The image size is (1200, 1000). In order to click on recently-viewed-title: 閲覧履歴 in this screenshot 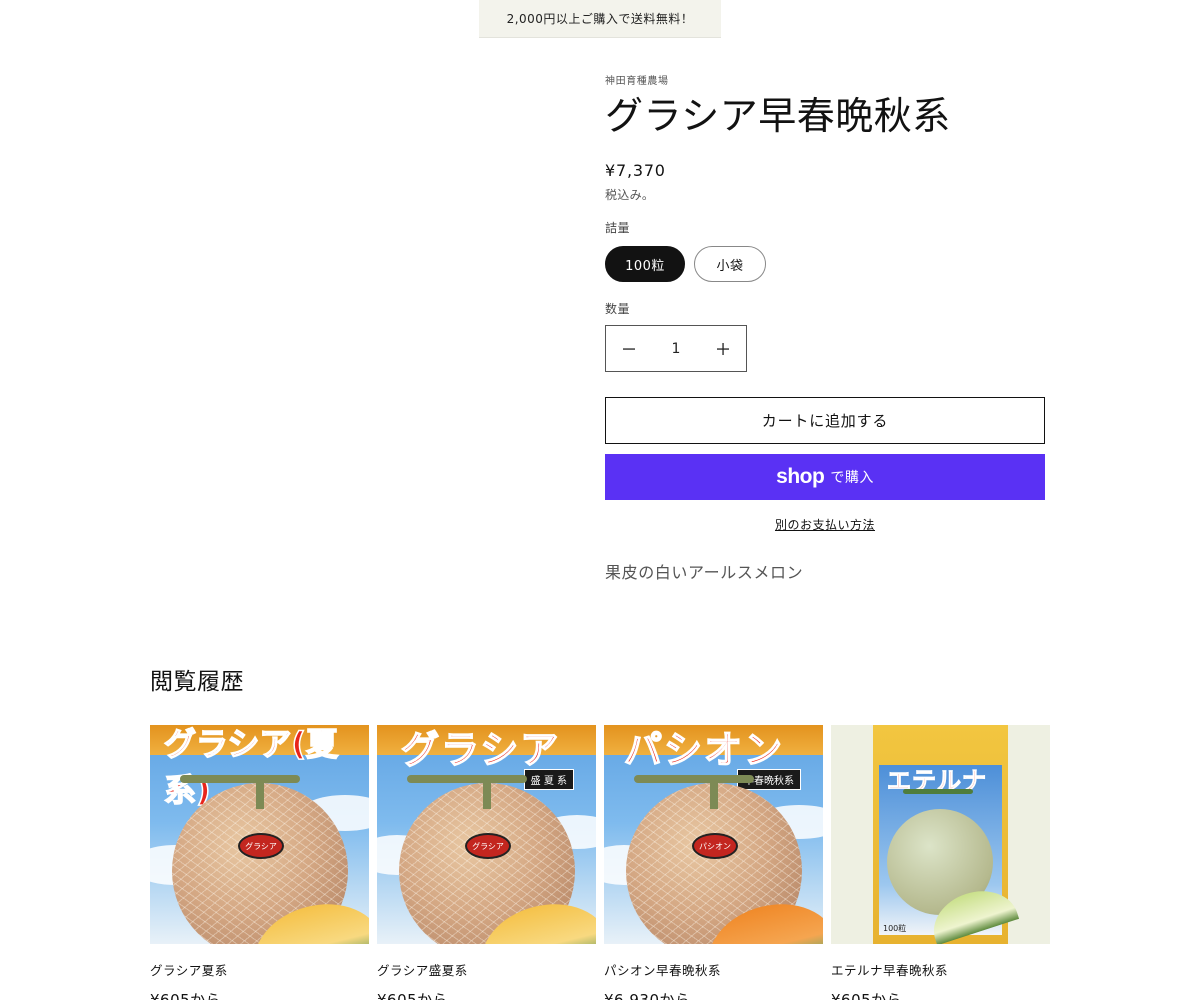, I will do `click(197, 682)`.